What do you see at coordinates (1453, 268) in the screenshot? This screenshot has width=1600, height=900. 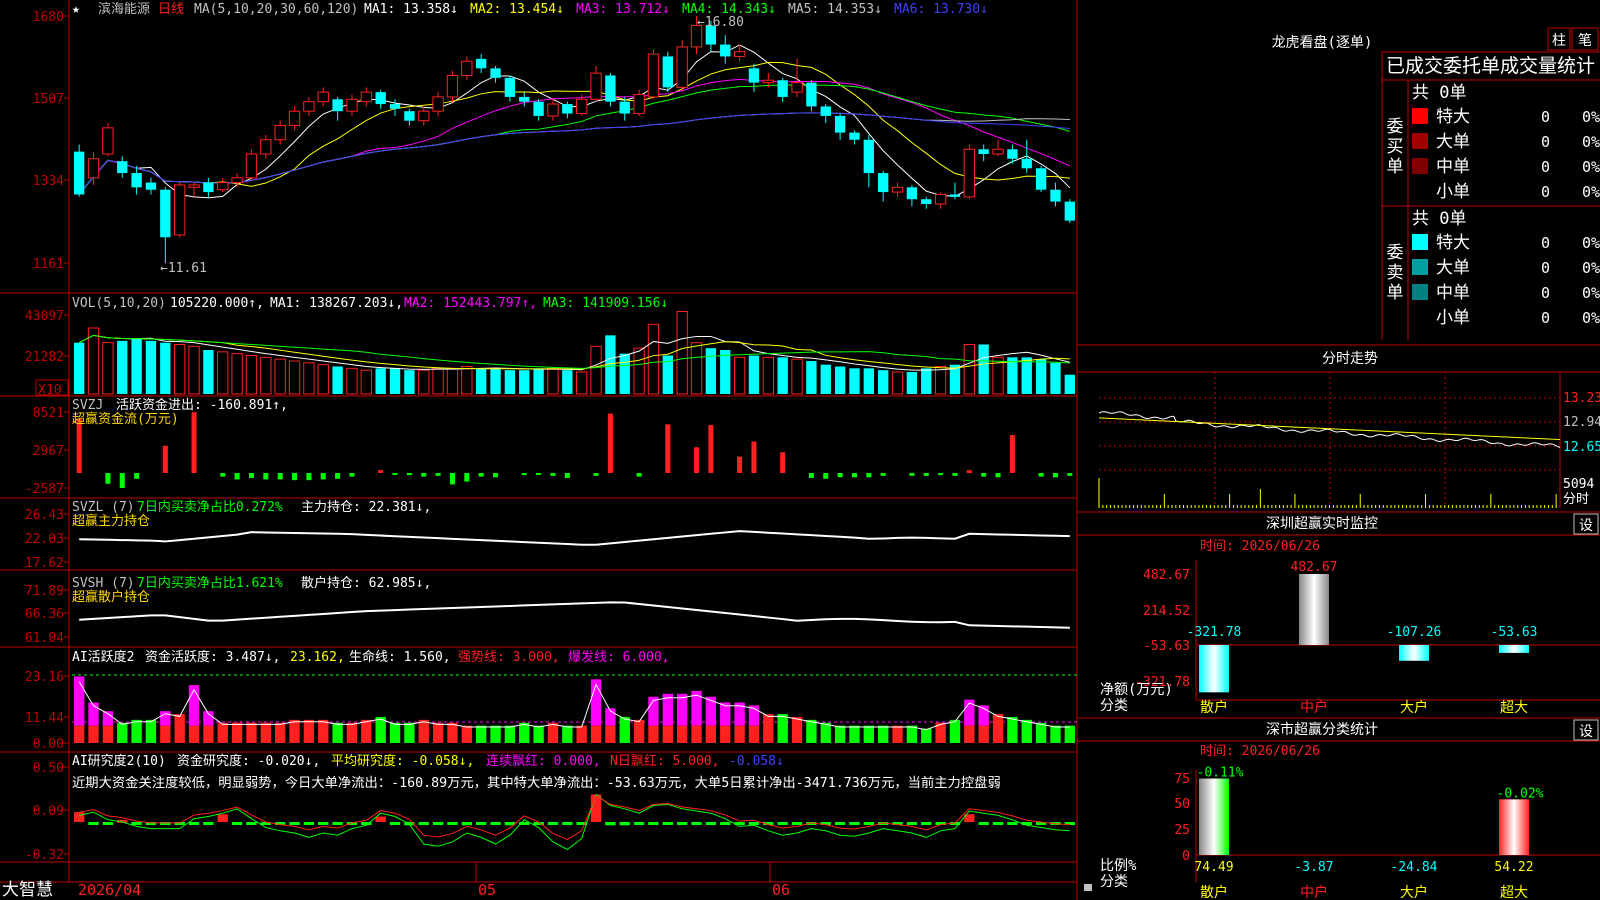 I see `sell-row-name: 大单` at bounding box center [1453, 268].